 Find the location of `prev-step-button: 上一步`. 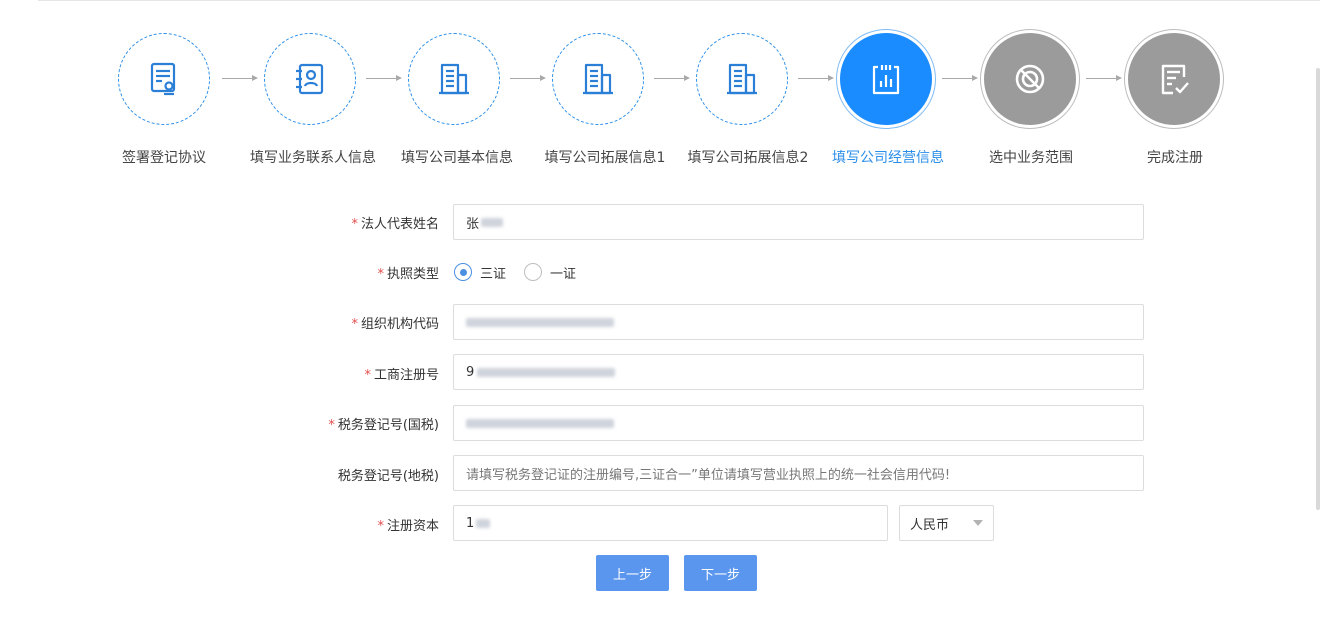

prev-step-button: 上一步 is located at coordinates (632, 573).